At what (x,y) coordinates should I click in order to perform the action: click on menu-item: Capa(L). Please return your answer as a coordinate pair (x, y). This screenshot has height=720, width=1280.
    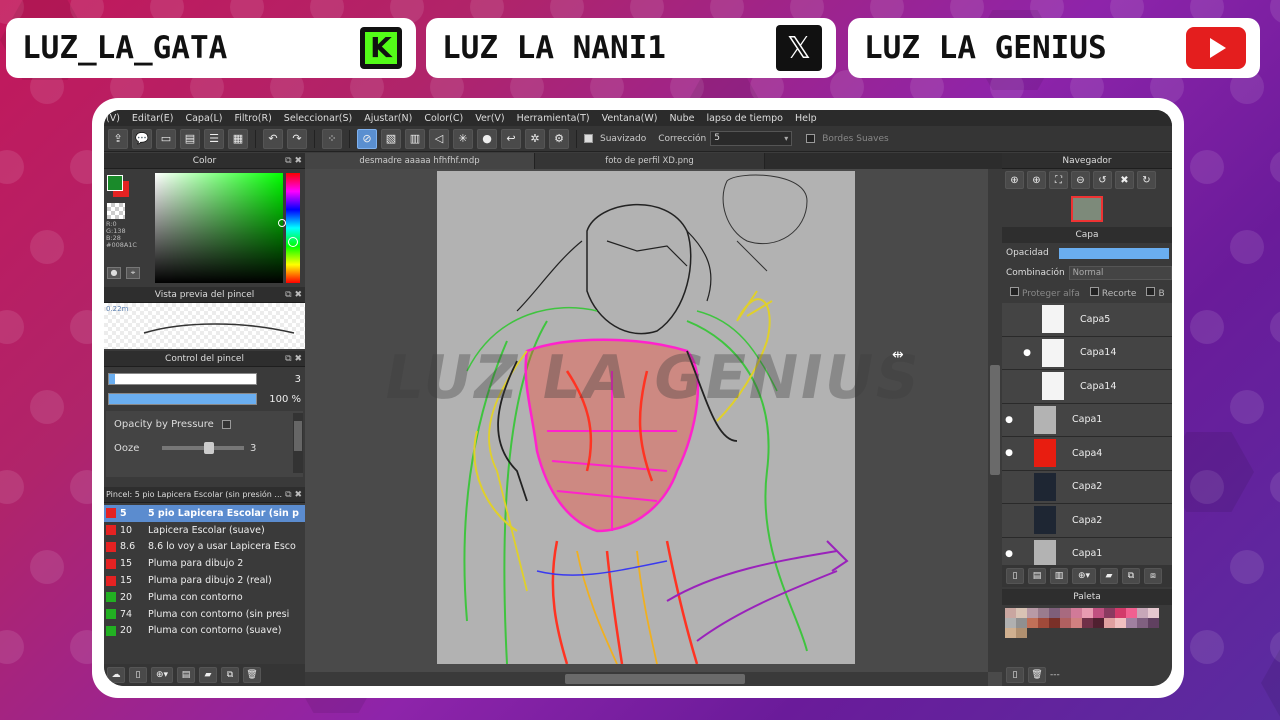
    Looking at the image, I should click on (203, 118).